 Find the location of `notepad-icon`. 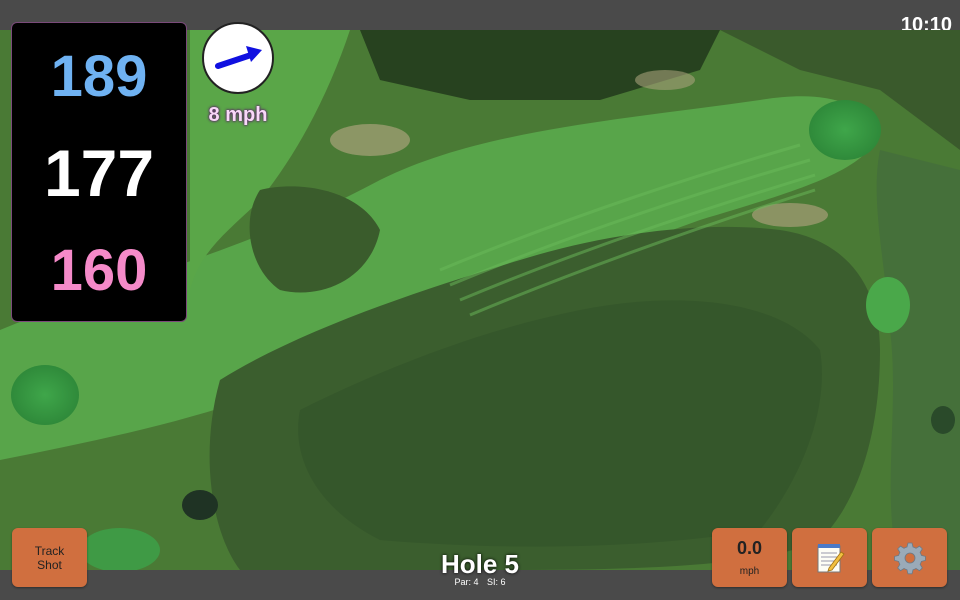

notepad-icon is located at coordinates (831, 557).